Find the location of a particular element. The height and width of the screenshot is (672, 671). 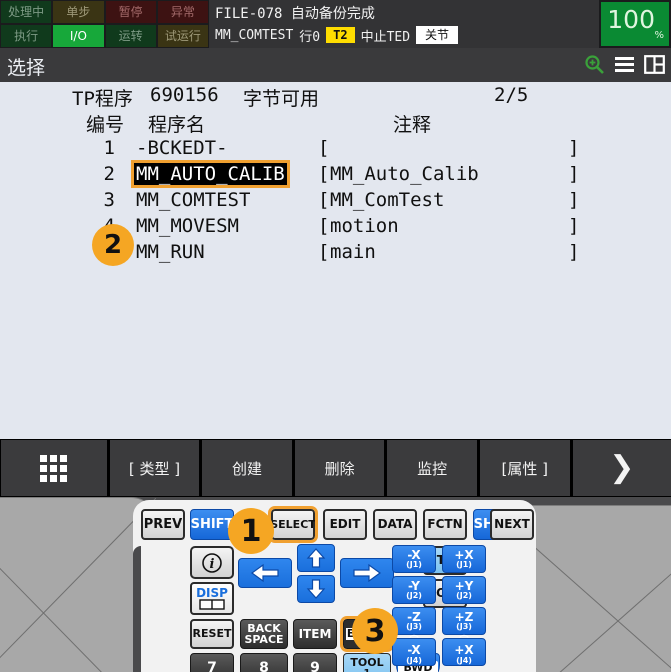

key-item-label: ITEM is located at coordinates (315, 633).